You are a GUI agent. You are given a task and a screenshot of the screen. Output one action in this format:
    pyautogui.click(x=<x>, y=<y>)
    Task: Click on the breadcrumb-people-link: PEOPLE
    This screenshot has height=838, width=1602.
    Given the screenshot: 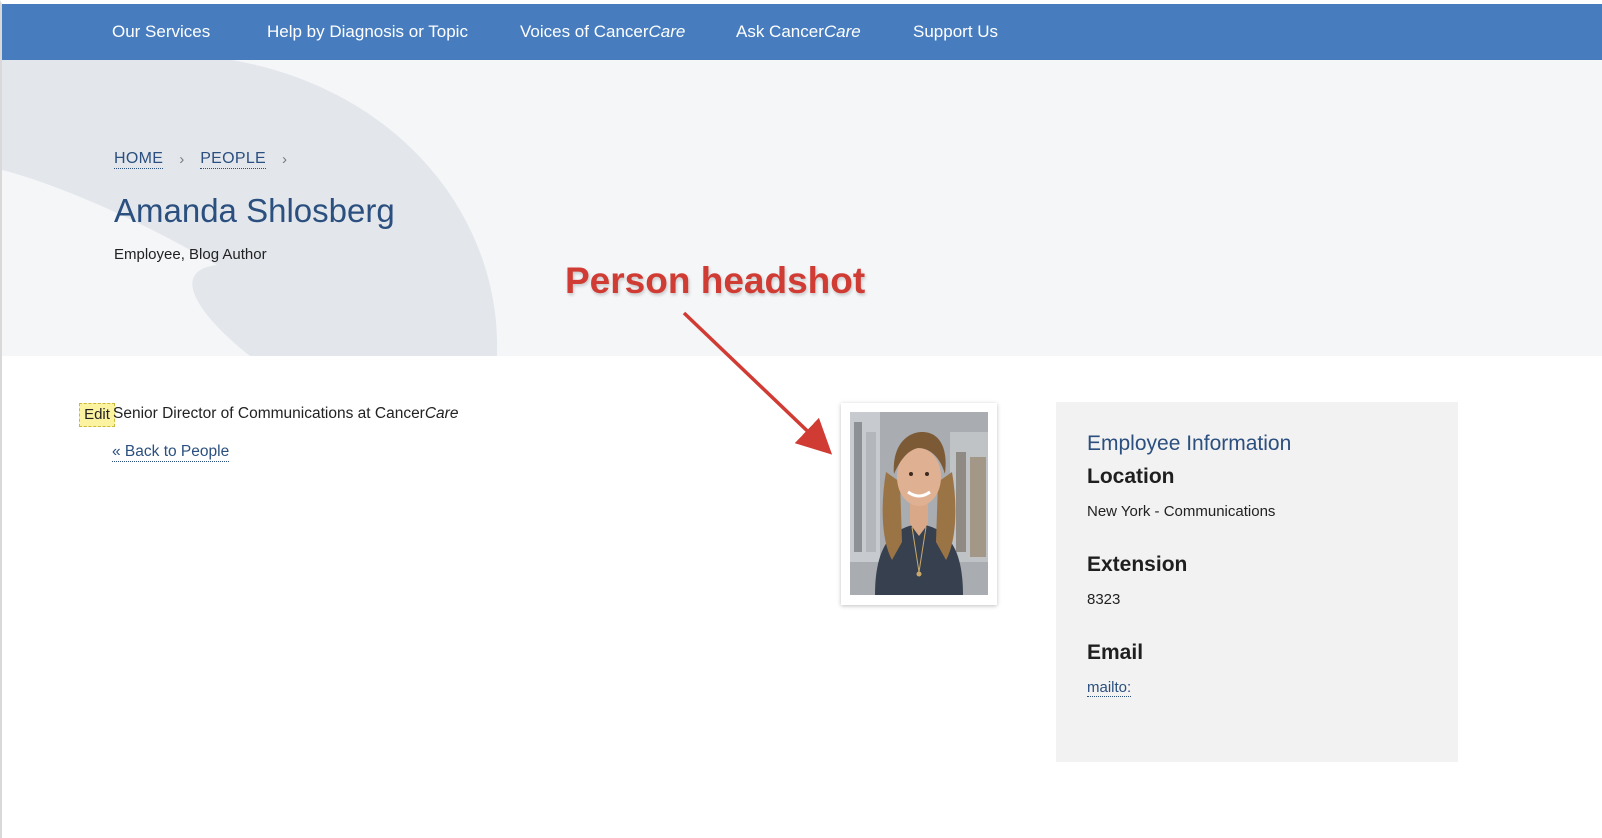 What is the action you would take?
    pyautogui.click(x=233, y=159)
    